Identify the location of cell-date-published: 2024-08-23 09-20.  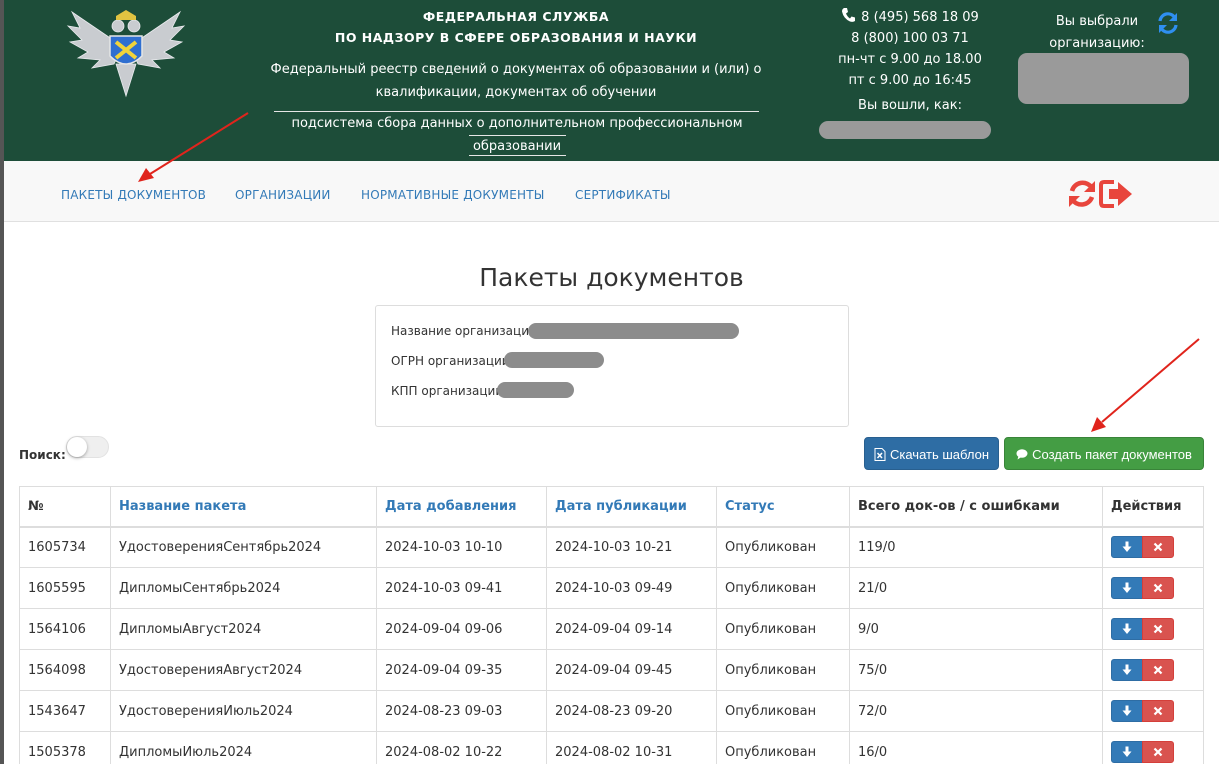
(631, 711).